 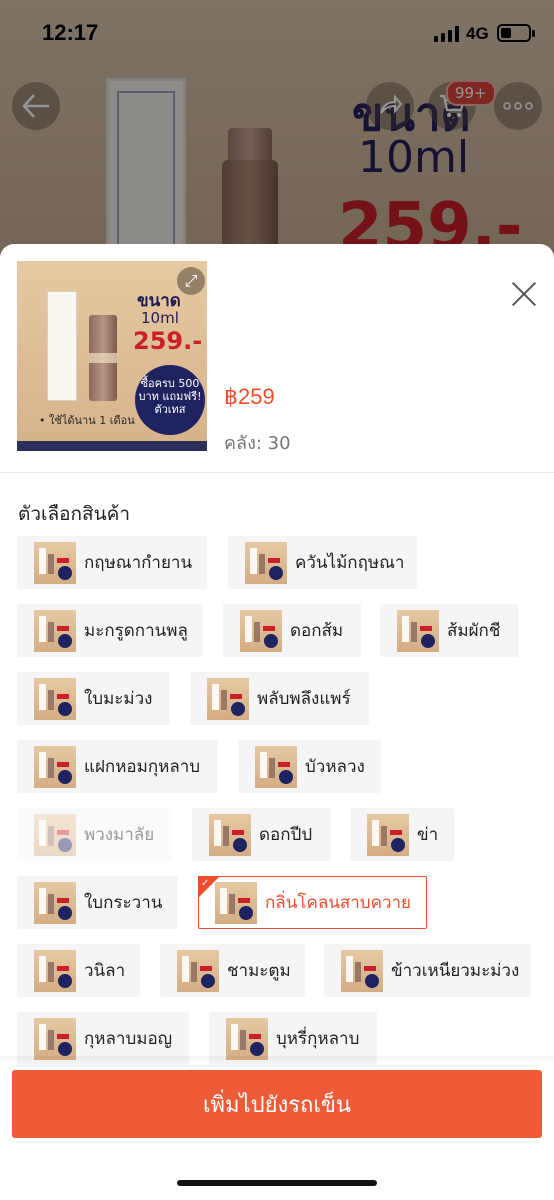 What do you see at coordinates (112, 446) in the screenshot?
I see `thumb-footer-bar` at bounding box center [112, 446].